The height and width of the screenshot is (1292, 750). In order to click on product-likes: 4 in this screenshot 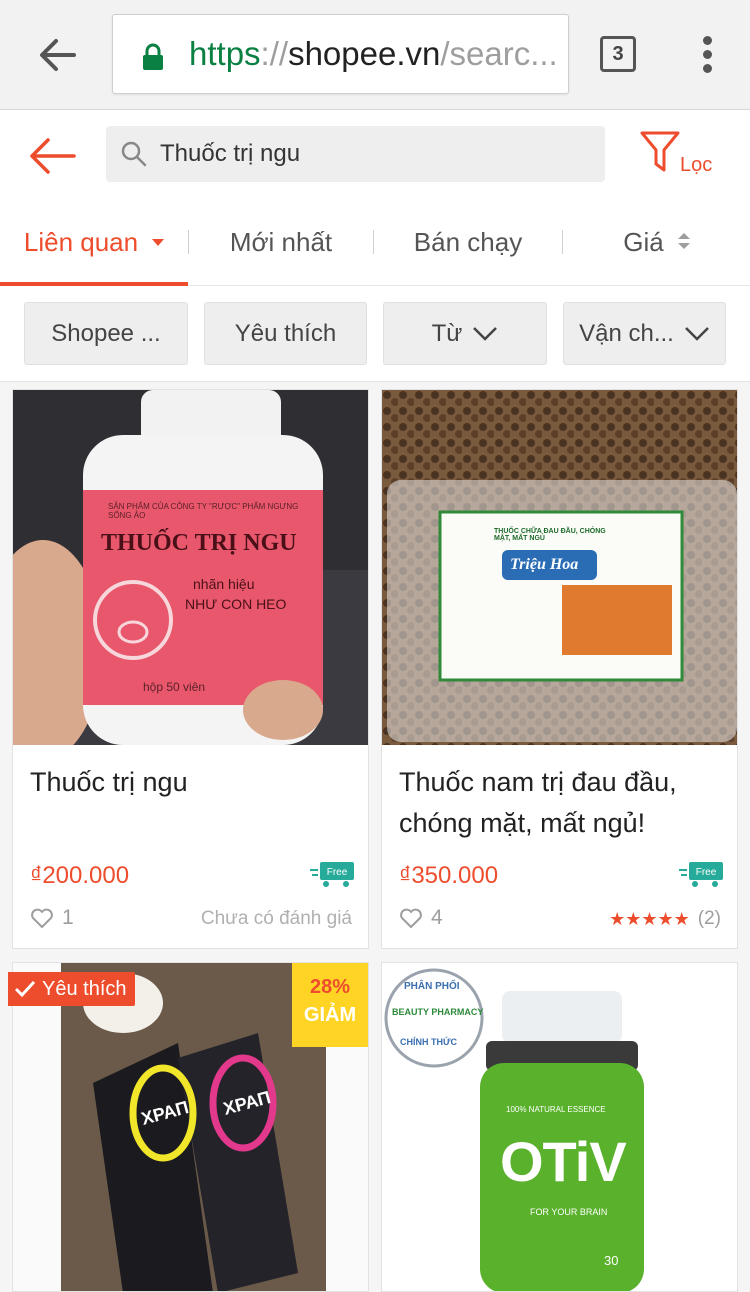, I will do `click(421, 918)`.